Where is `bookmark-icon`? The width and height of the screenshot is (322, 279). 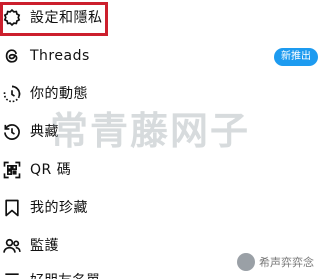 bookmark-icon is located at coordinates (12, 208).